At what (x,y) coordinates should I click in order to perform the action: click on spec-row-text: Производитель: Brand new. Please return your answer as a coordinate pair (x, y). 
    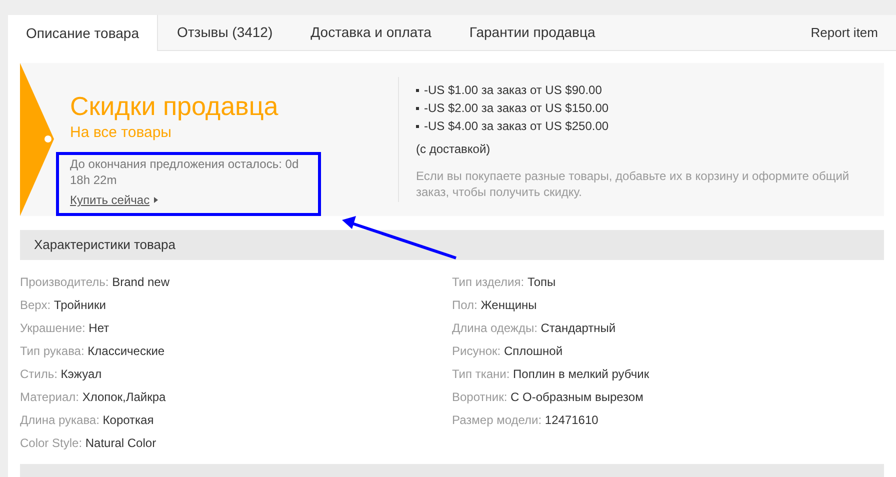
    Looking at the image, I should click on (95, 282).